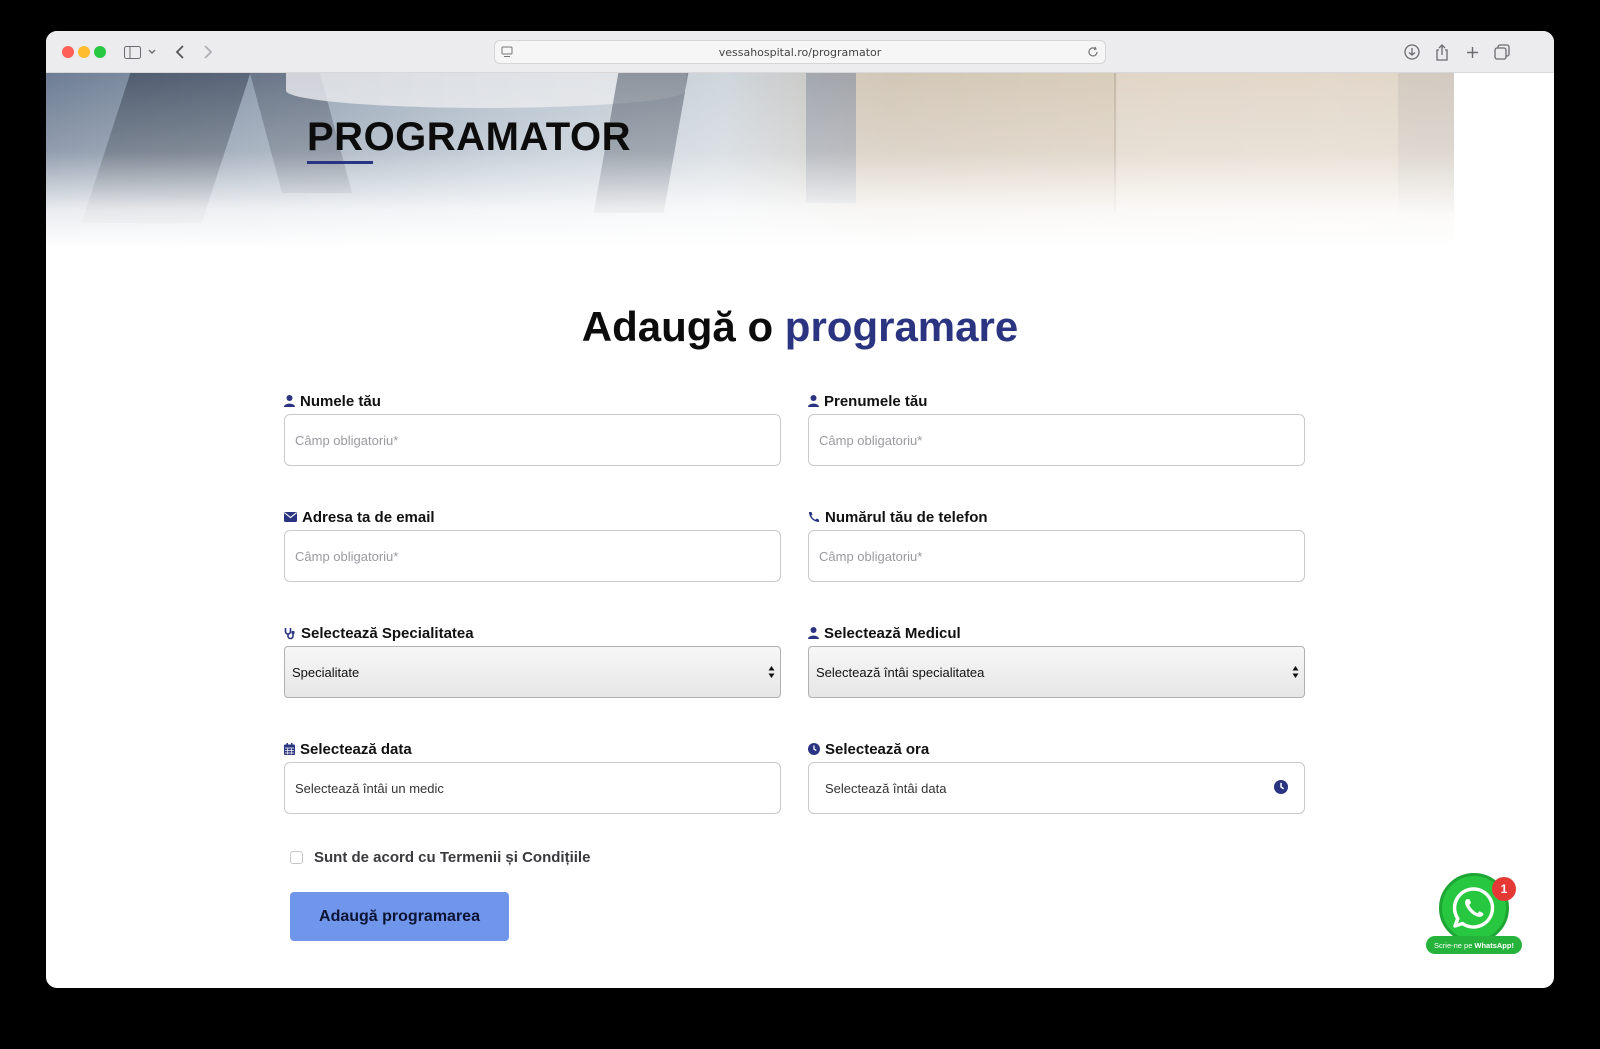  I want to click on form-heading: Adaugă o programare, so click(800, 327).